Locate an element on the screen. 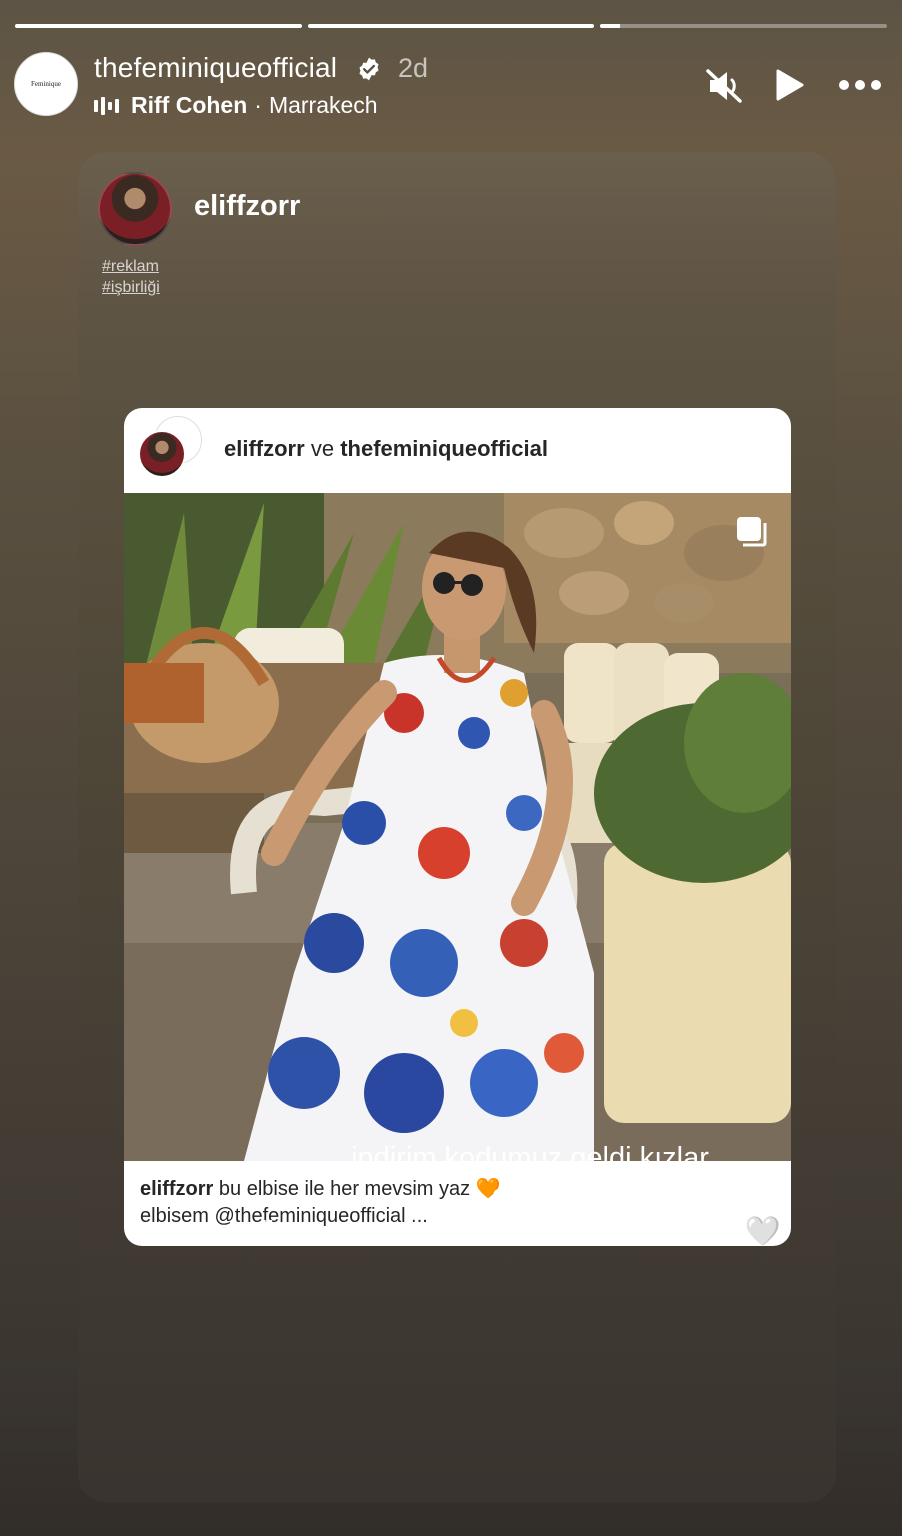 The width and height of the screenshot is (902, 1536). post-authors-joiner: ve is located at coordinates (322, 448).